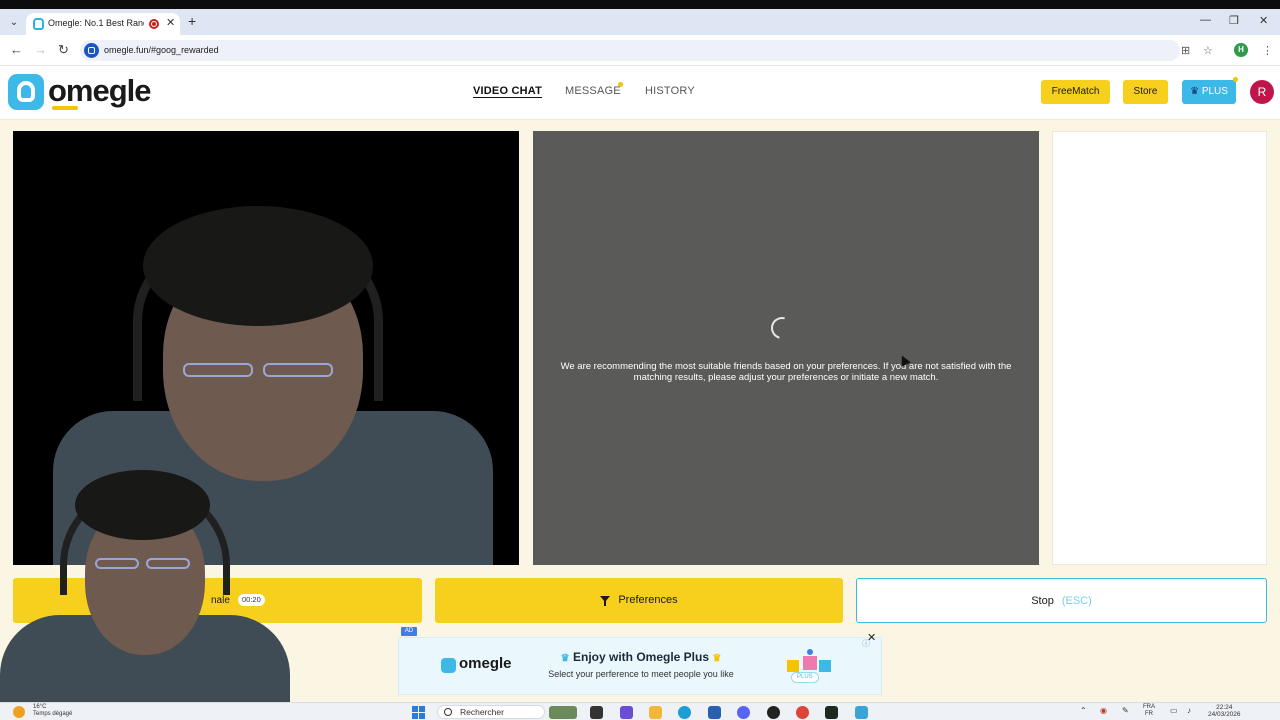 This screenshot has width=1280, height=720. What do you see at coordinates (53, 714) in the screenshot?
I see `weather-desc: Temps dégagé` at bounding box center [53, 714].